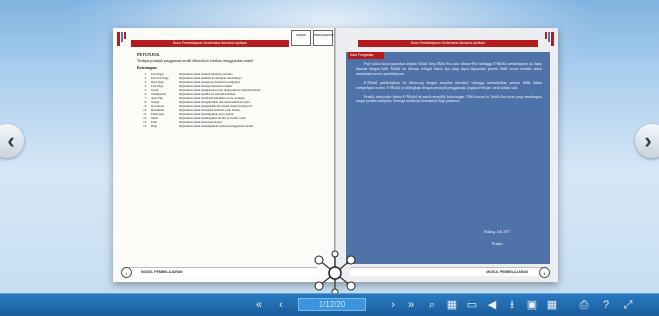  I want to click on chevron-left-icon: ‹, so click(11, 140).